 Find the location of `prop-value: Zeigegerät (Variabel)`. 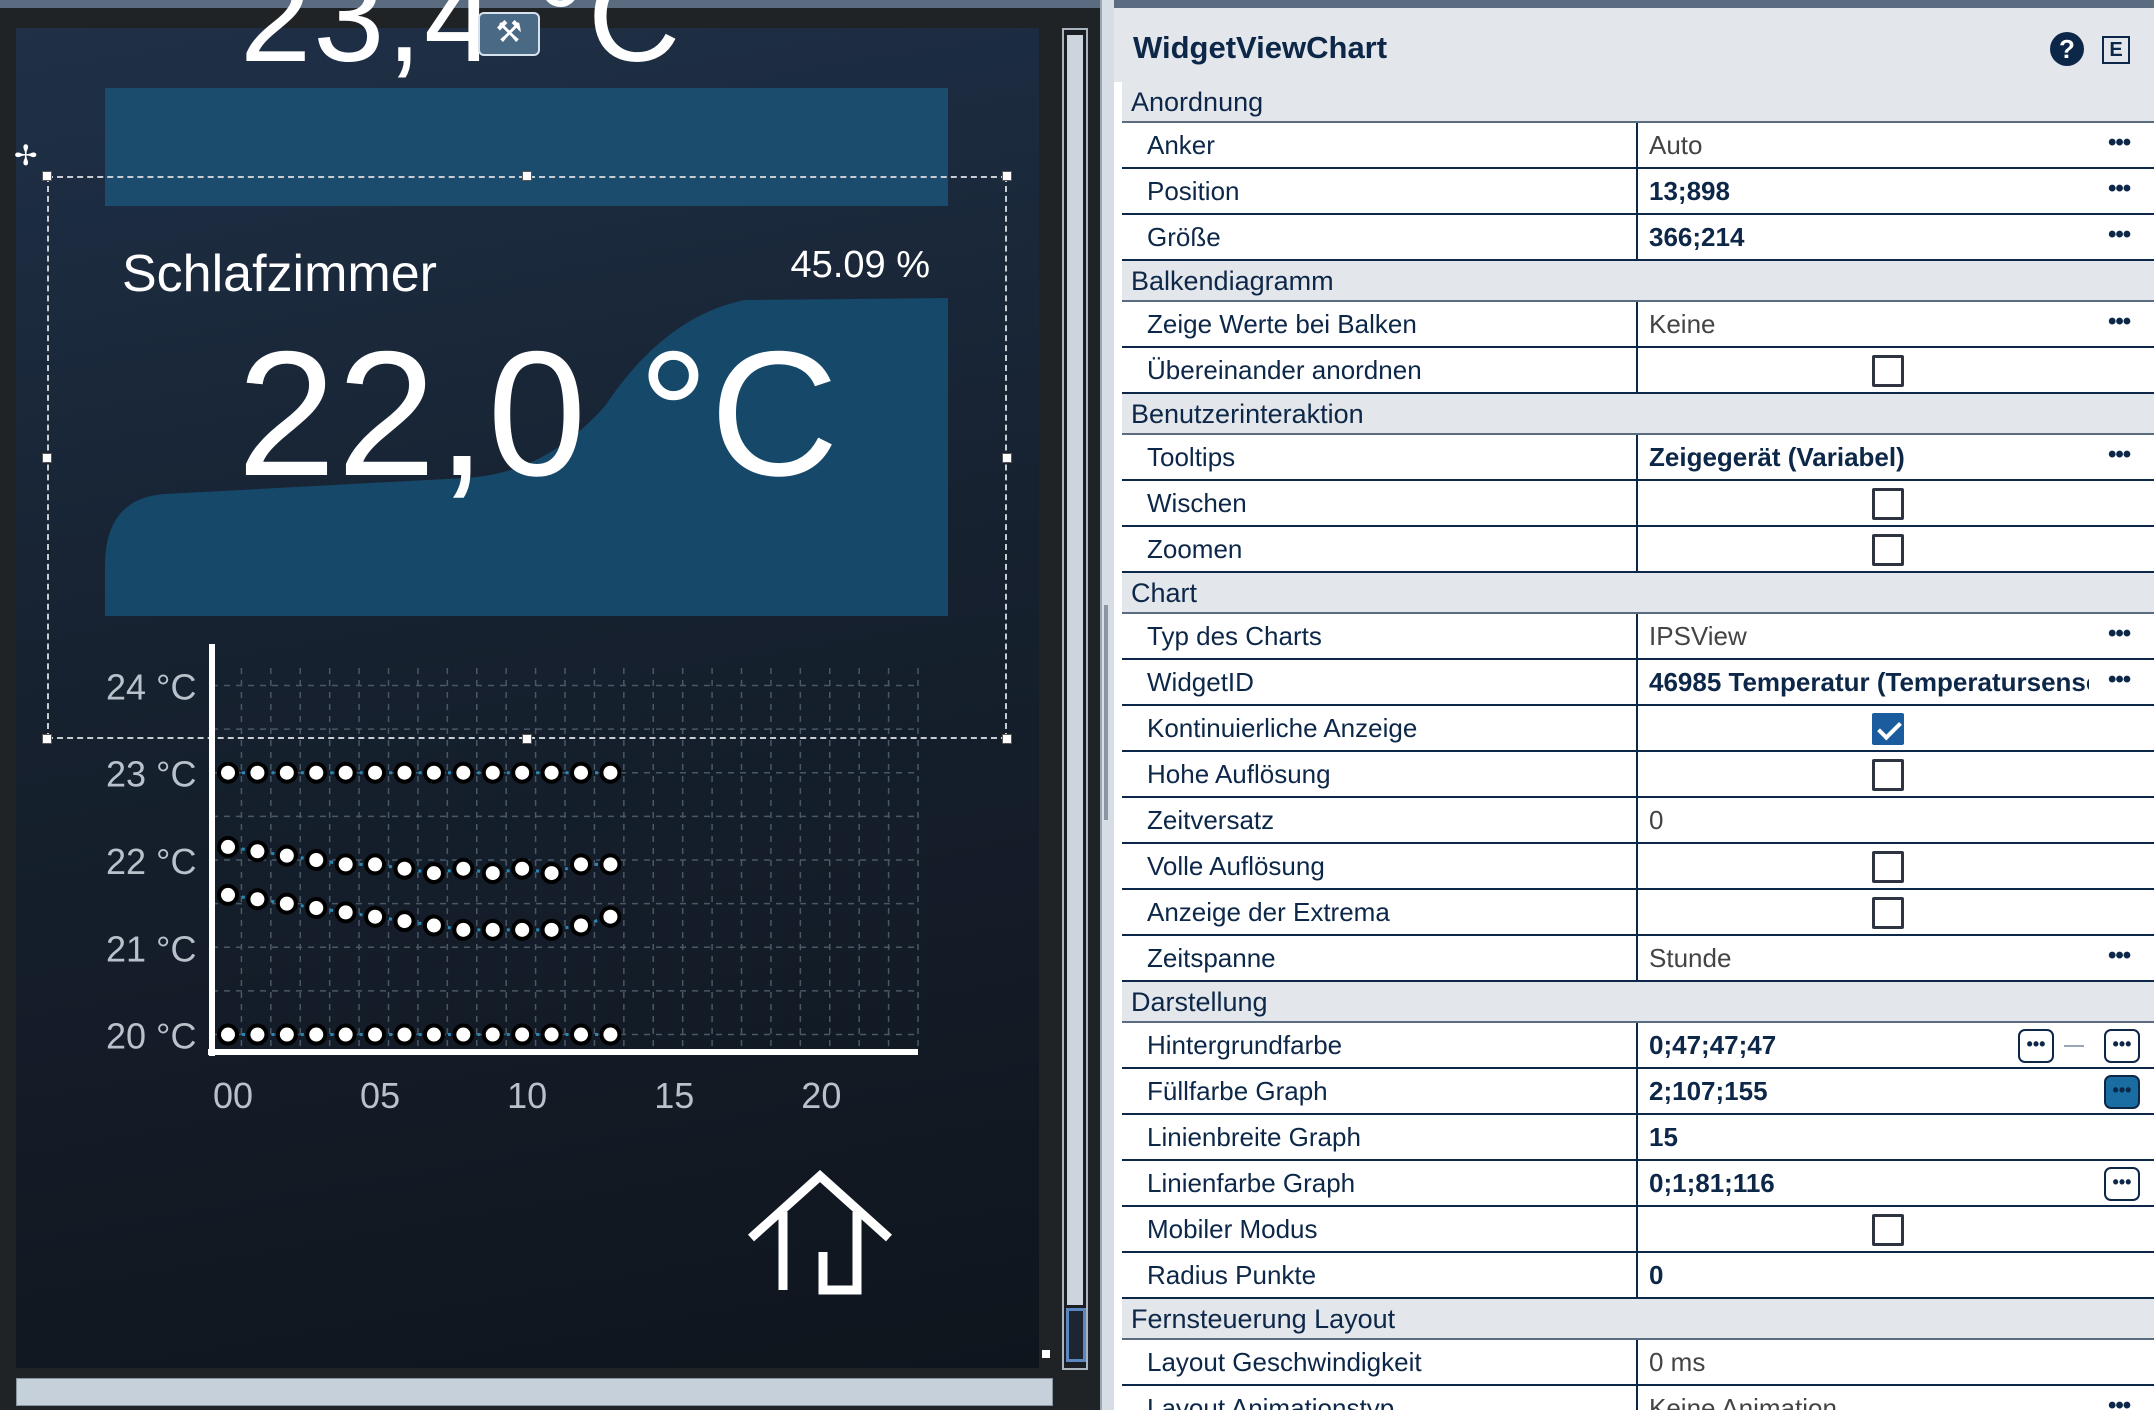

prop-value: Zeigegerät (Variabel) is located at coordinates (1869, 457).